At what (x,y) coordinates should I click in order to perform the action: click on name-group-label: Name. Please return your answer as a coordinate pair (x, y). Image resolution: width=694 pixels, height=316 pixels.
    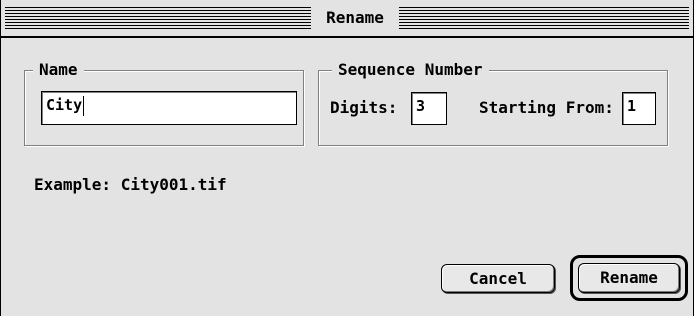
    Looking at the image, I should click on (58, 70).